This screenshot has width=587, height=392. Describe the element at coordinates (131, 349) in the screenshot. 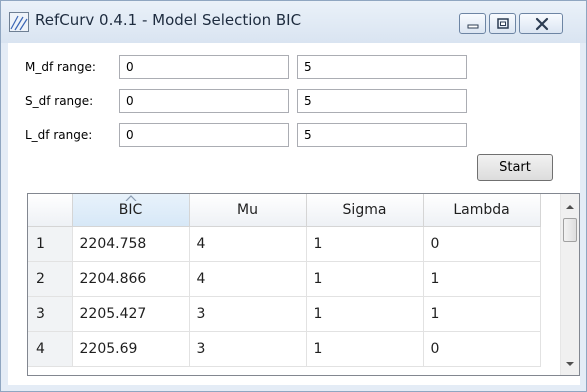

I see `bic-cell: 2205.69` at that location.